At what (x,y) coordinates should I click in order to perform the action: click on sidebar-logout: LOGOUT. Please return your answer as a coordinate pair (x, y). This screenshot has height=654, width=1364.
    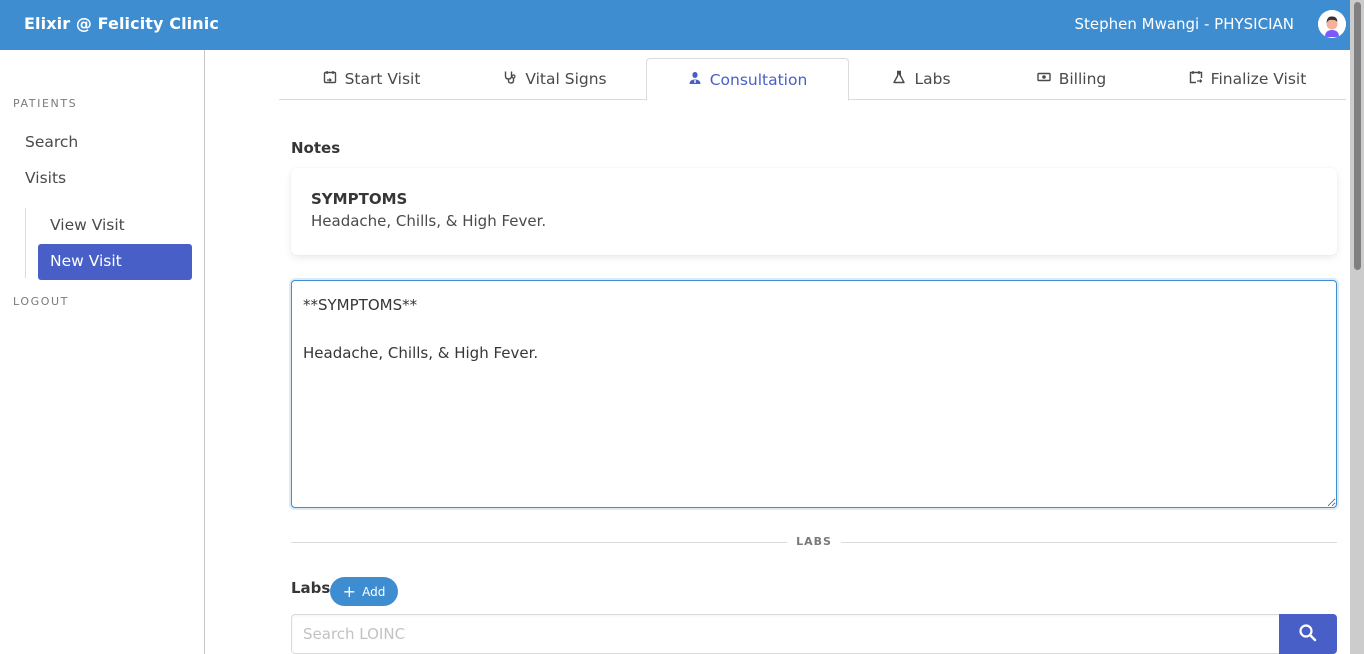
    Looking at the image, I should click on (41, 301).